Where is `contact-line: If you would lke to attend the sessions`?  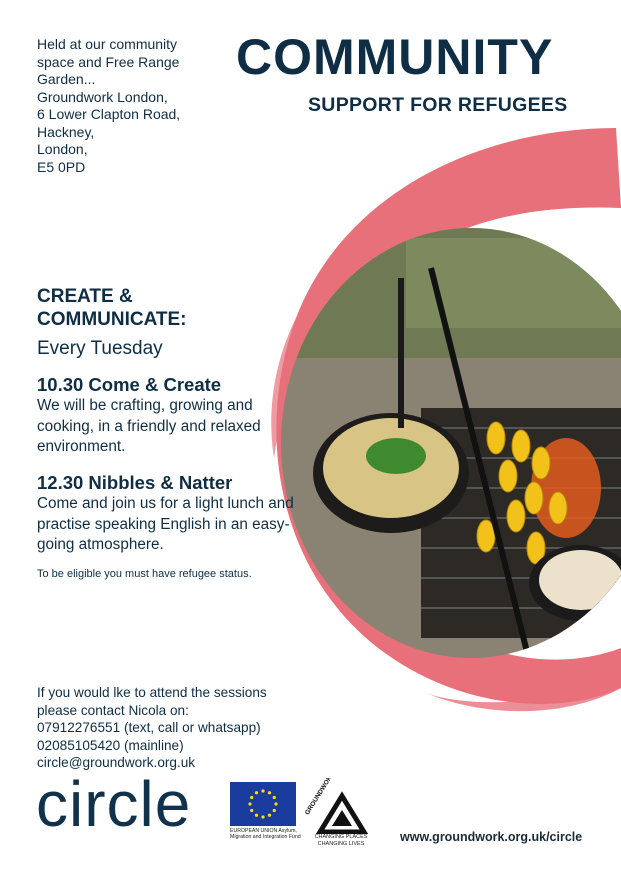 contact-line: If you would lke to attend the sessions is located at coordinates (152, 692).